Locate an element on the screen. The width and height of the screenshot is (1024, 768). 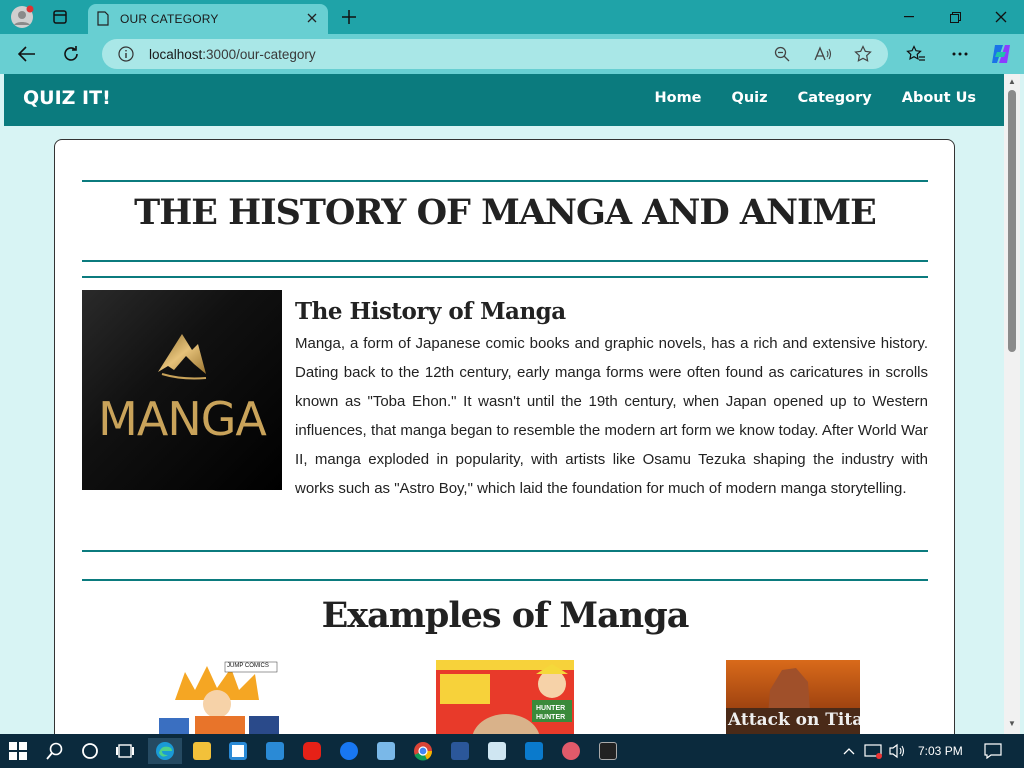
manga-logo-text: MANGA is located at coordinates (182, 419).